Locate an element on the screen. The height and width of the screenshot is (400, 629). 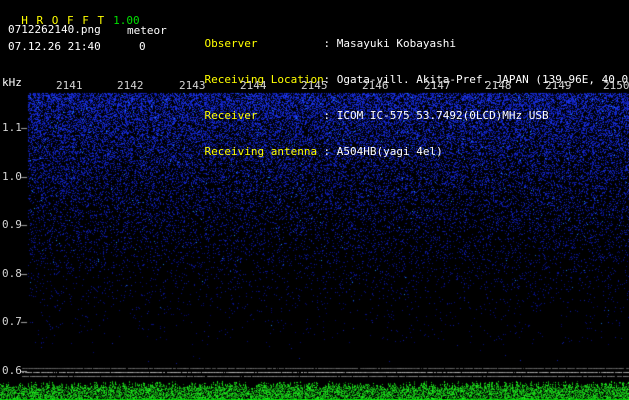
info-row-antenna: Receiving antenna : A504HB(yagi 4el) is located at coordinates (403, 146).